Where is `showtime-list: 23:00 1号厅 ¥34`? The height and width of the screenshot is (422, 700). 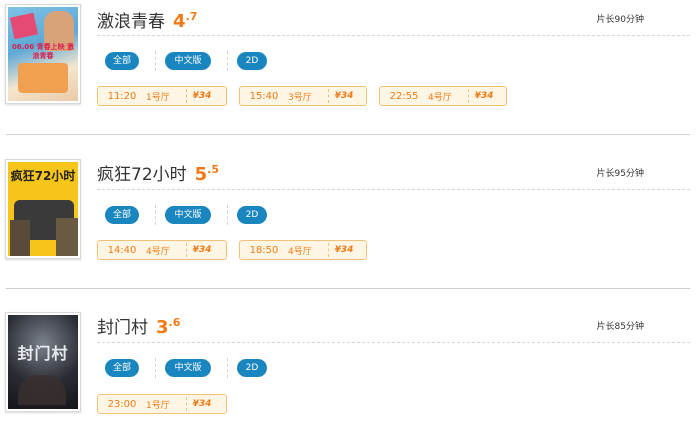 showtime-list: 23:00 1号厅 ¥34 is located at coordinates (168, 404).